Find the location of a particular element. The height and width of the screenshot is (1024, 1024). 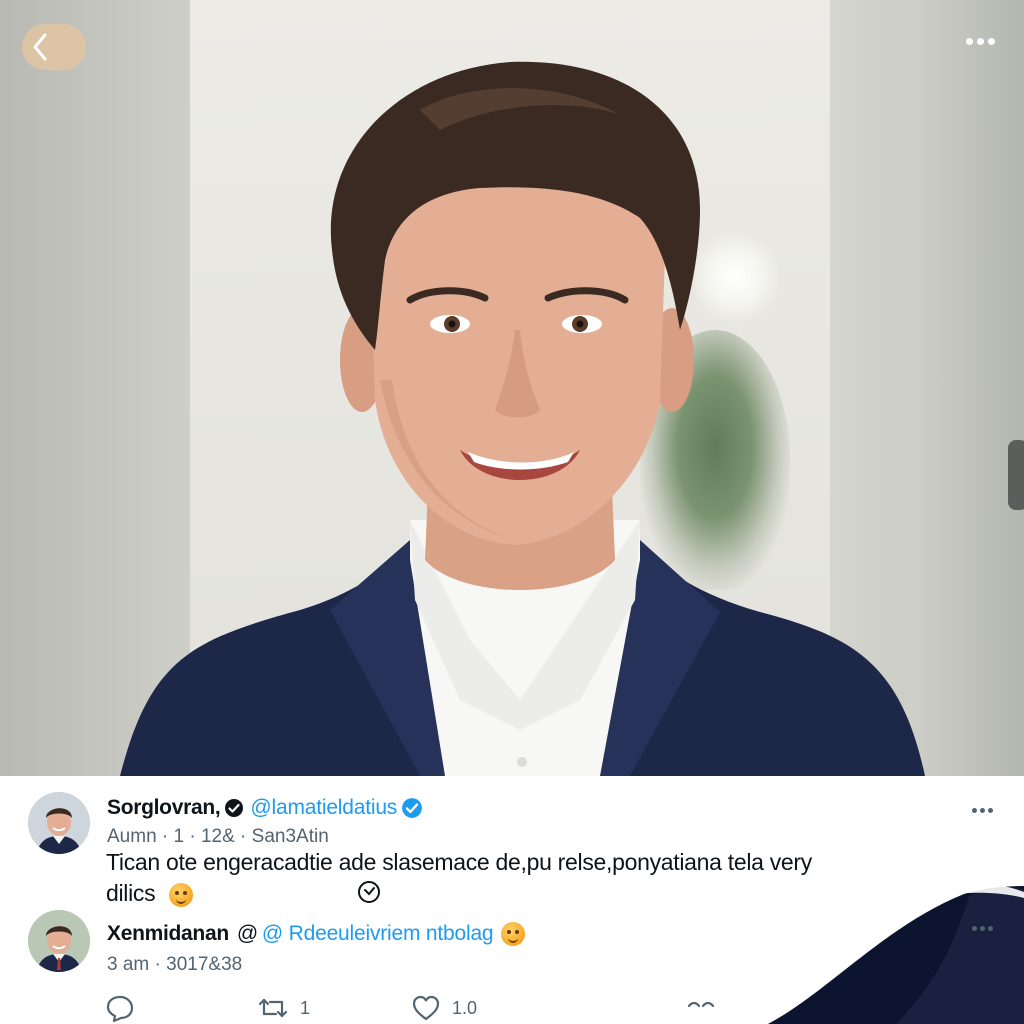

like-count: 1.0 is located at coordinates (465, 1007).